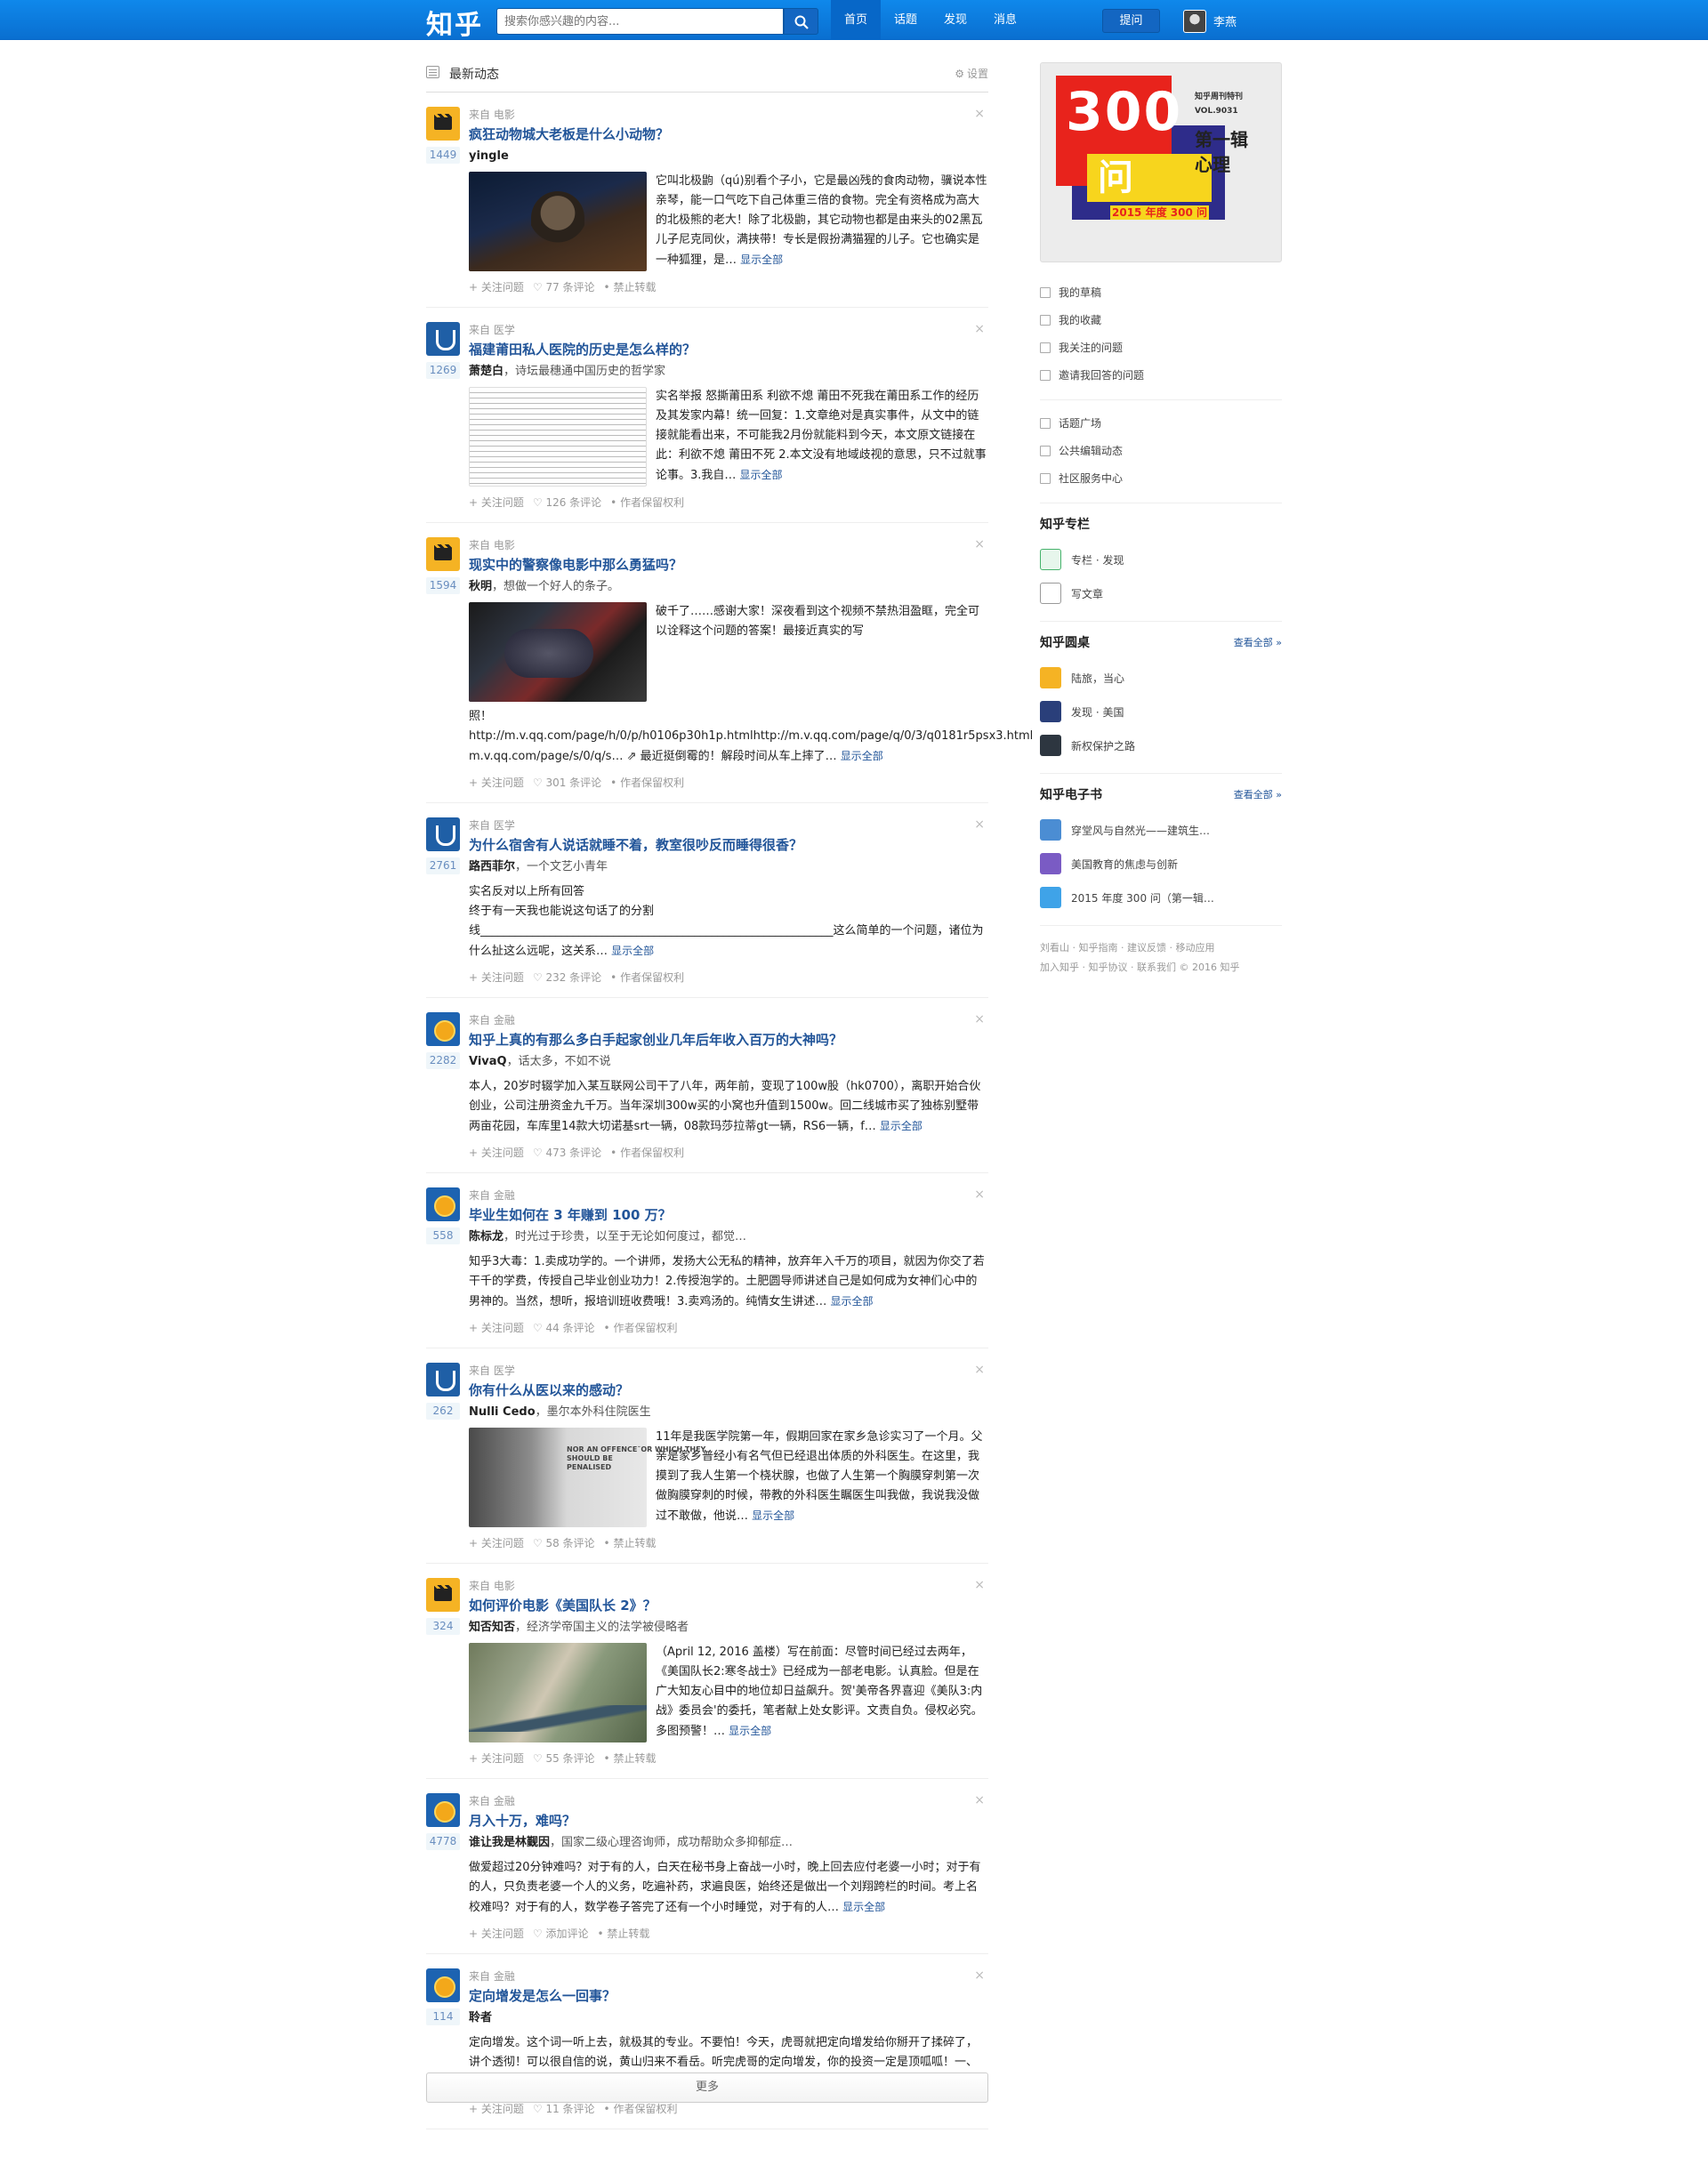 The width and height of the screenshot is (1708, 2165). Describe the element at coordinates (640, 21) in the screenshot. I see `search-box` at that location.